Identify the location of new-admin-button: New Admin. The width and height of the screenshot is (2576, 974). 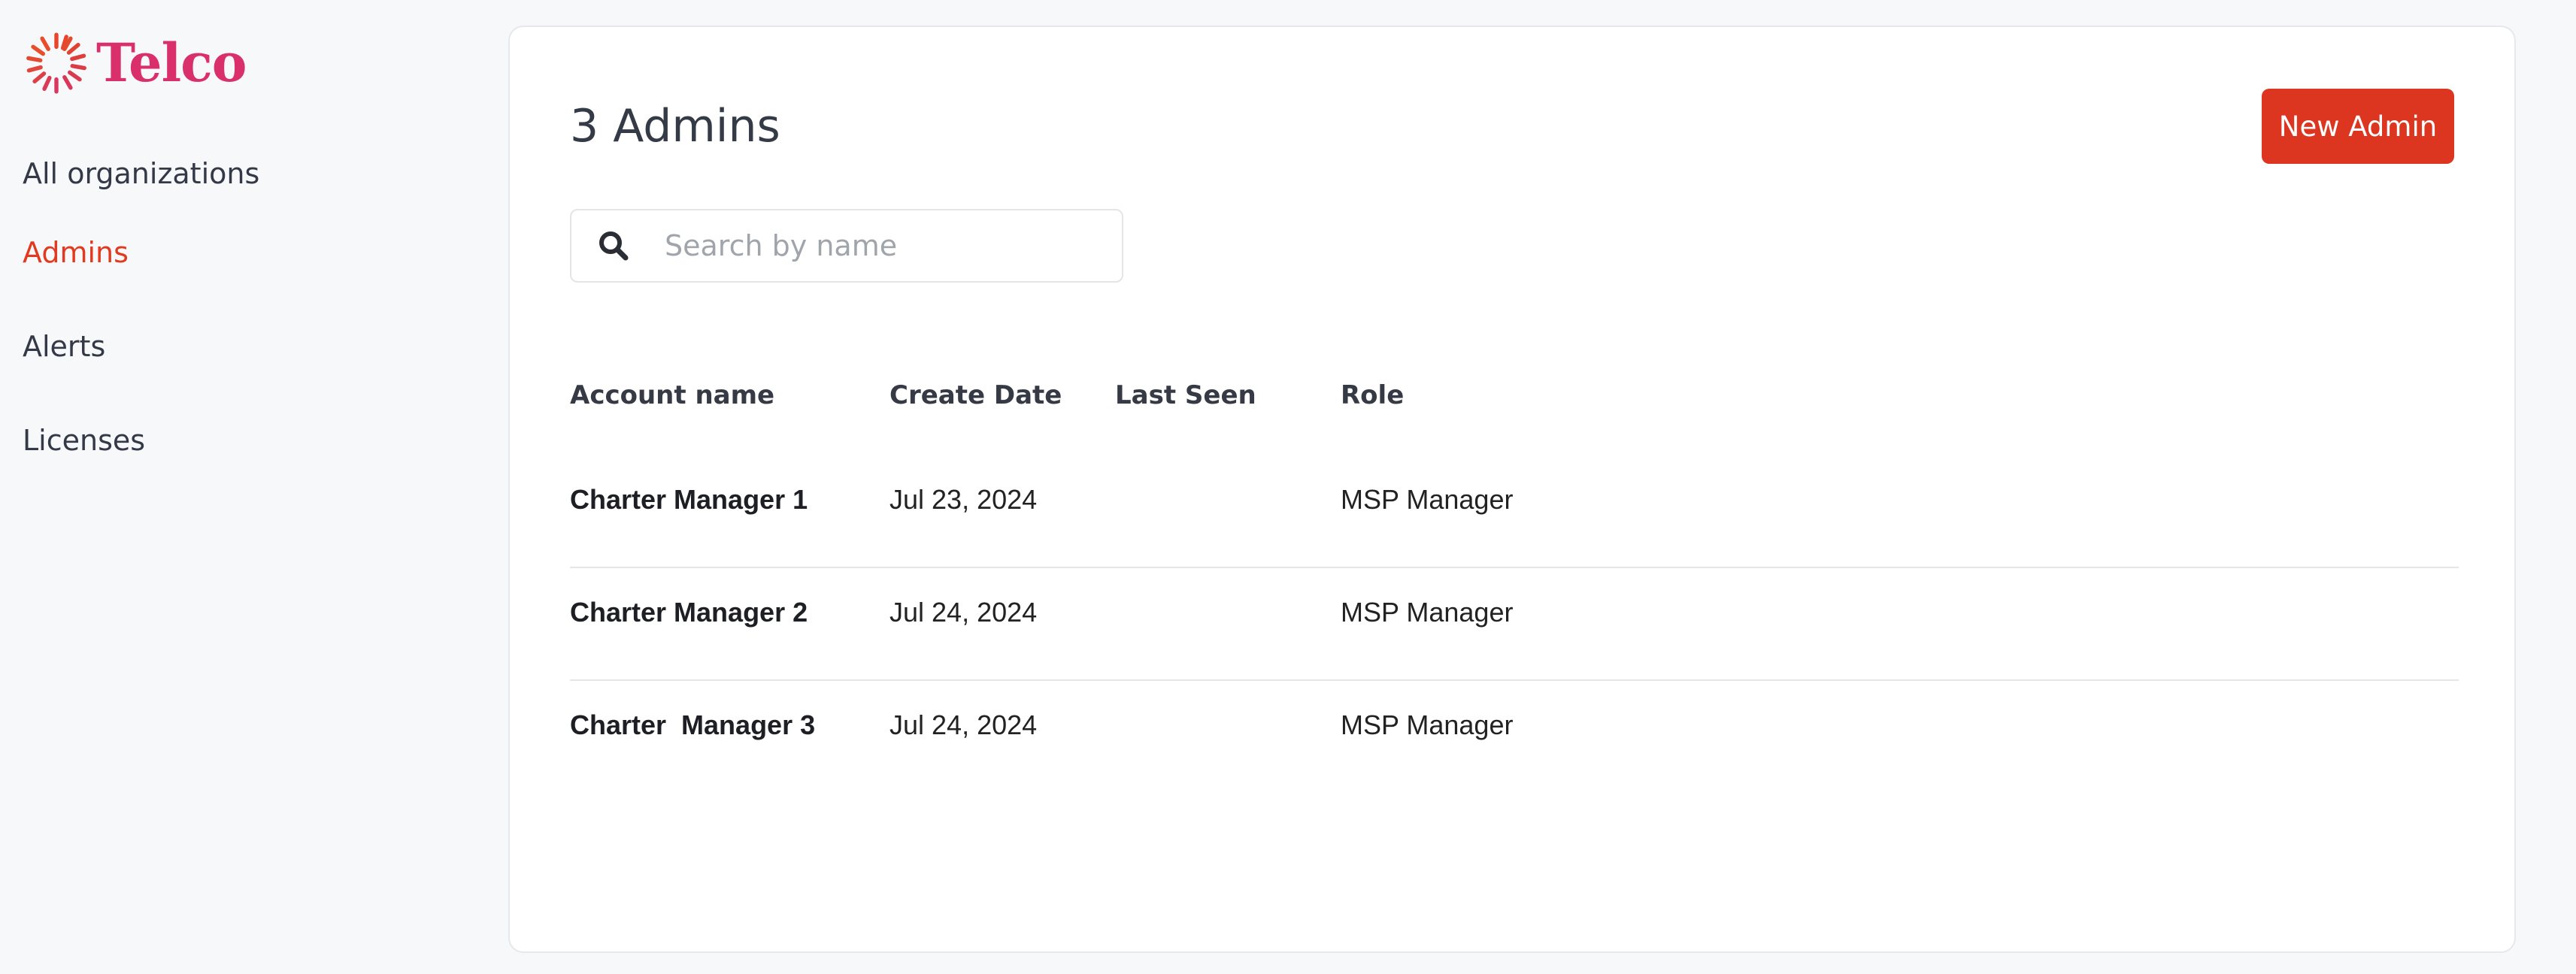
(2358, 126).